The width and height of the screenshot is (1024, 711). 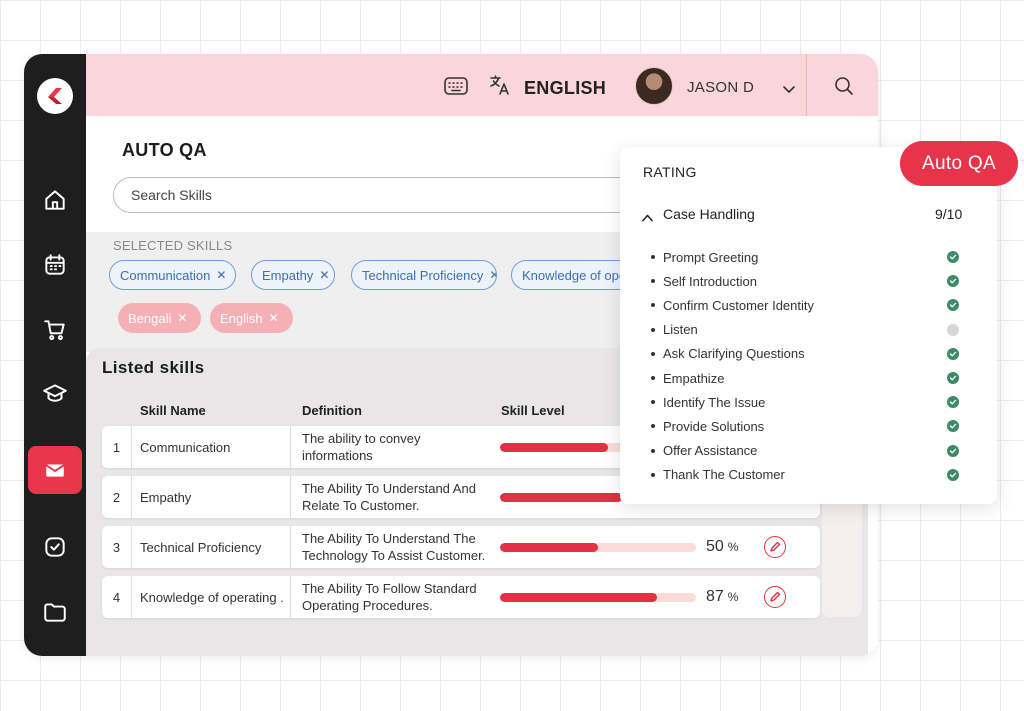 I want to click on nav-home, so click(x=55, y=200).